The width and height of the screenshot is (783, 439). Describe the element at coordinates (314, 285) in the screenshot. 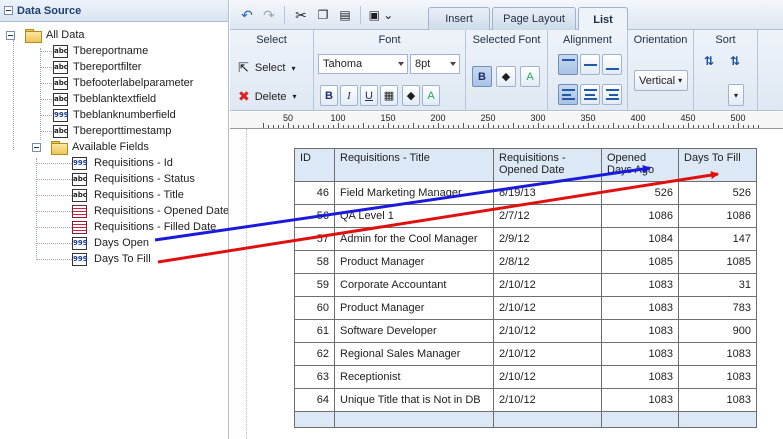

I see `table-cell: 59` at that location.